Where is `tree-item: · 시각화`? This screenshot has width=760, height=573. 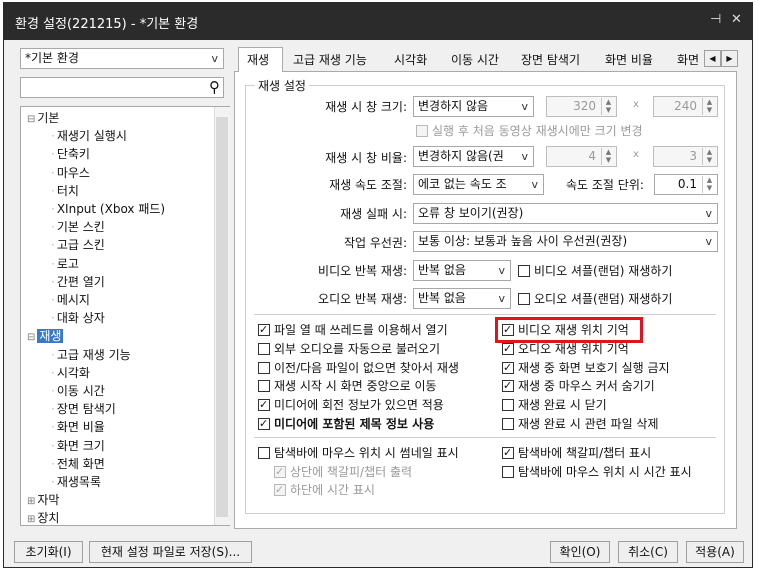
tree-item: · 시각화 is located at coordinates (70, 373).